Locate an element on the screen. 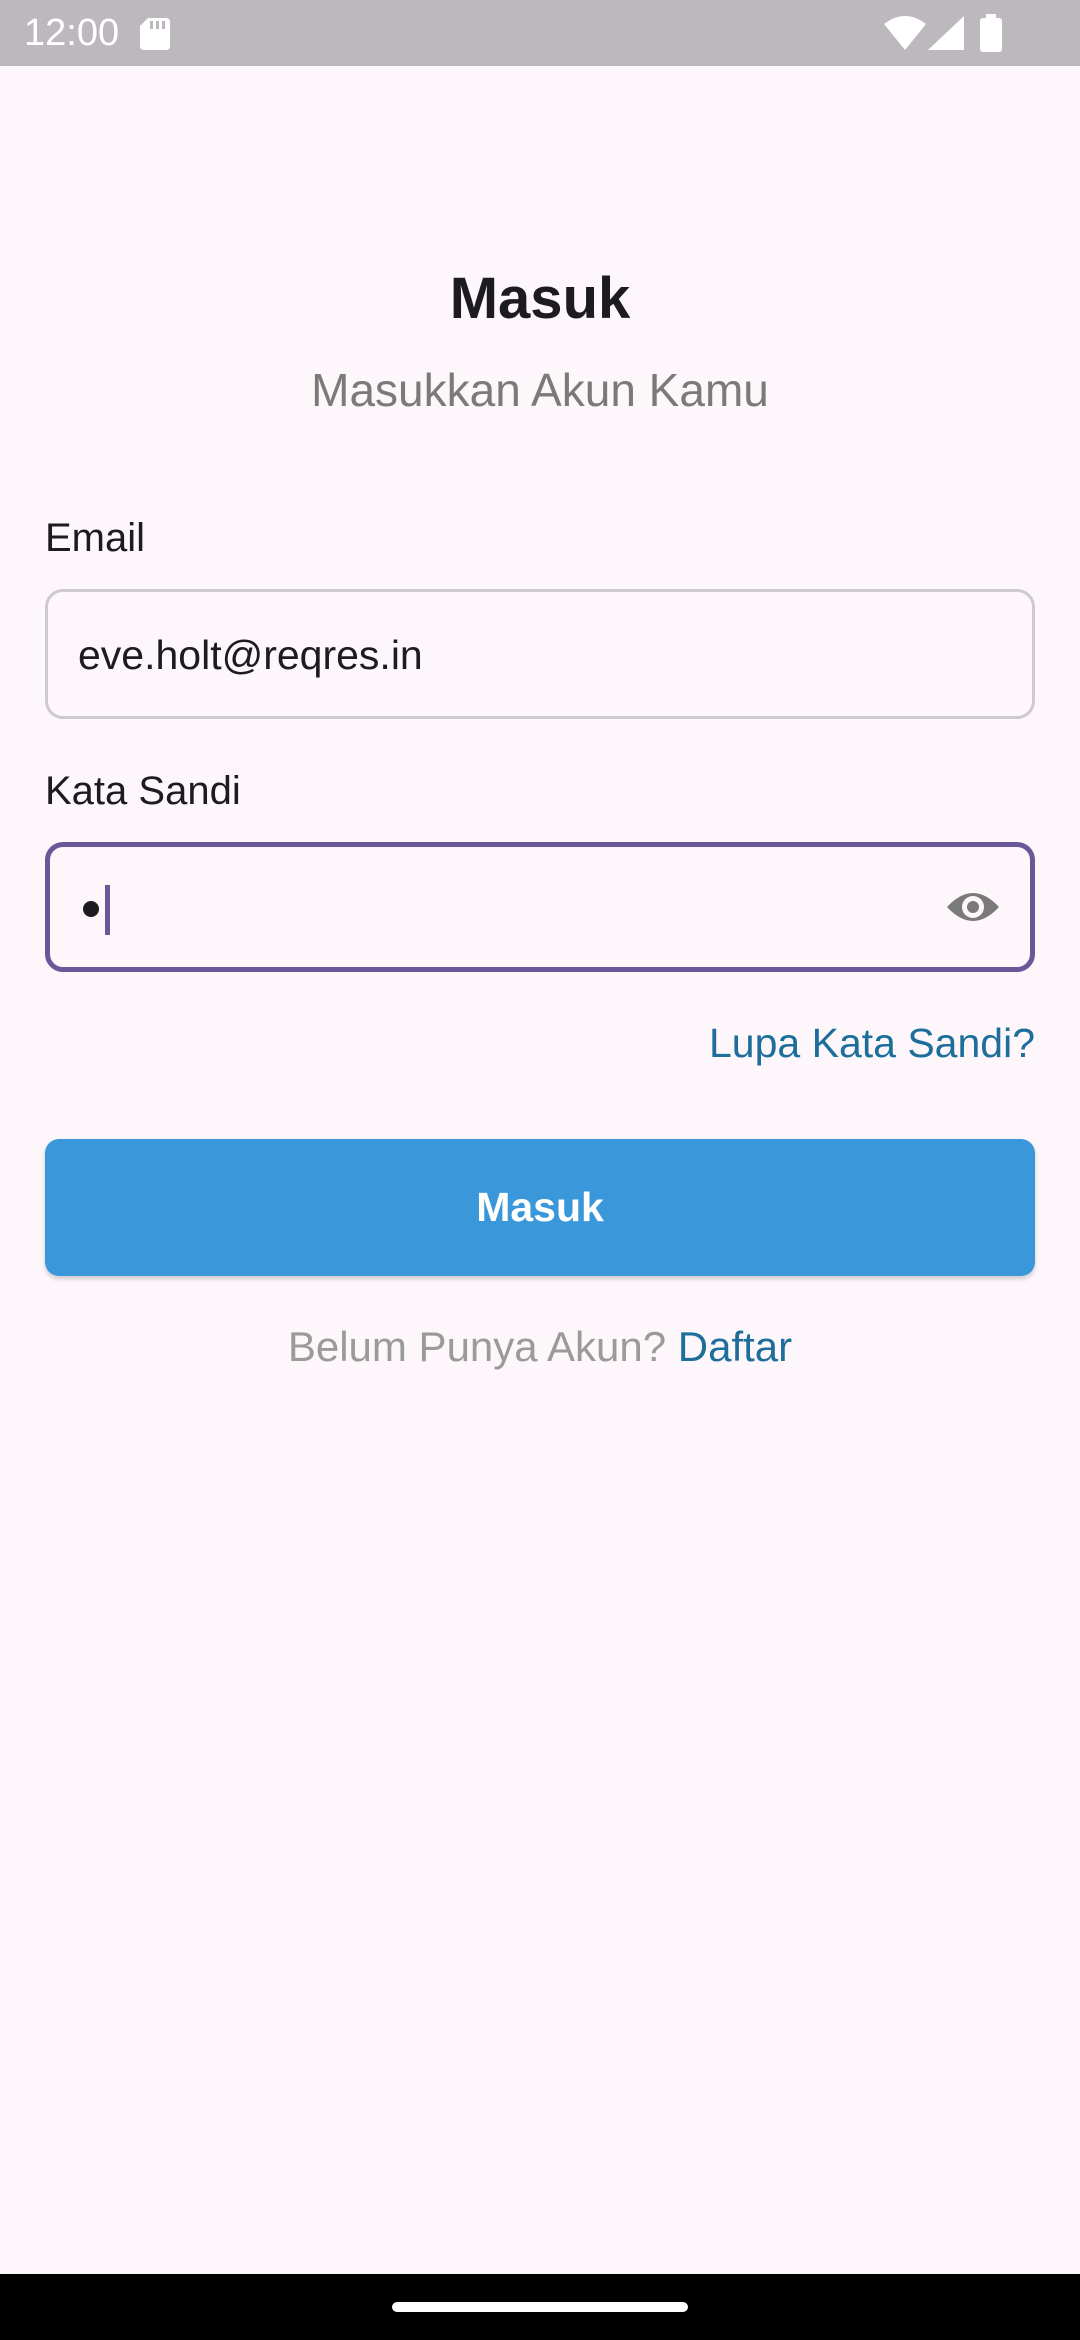 The image size is (1080, 2340). email-value: eve.holt@reqres.in is located at coordinates (250, 655).